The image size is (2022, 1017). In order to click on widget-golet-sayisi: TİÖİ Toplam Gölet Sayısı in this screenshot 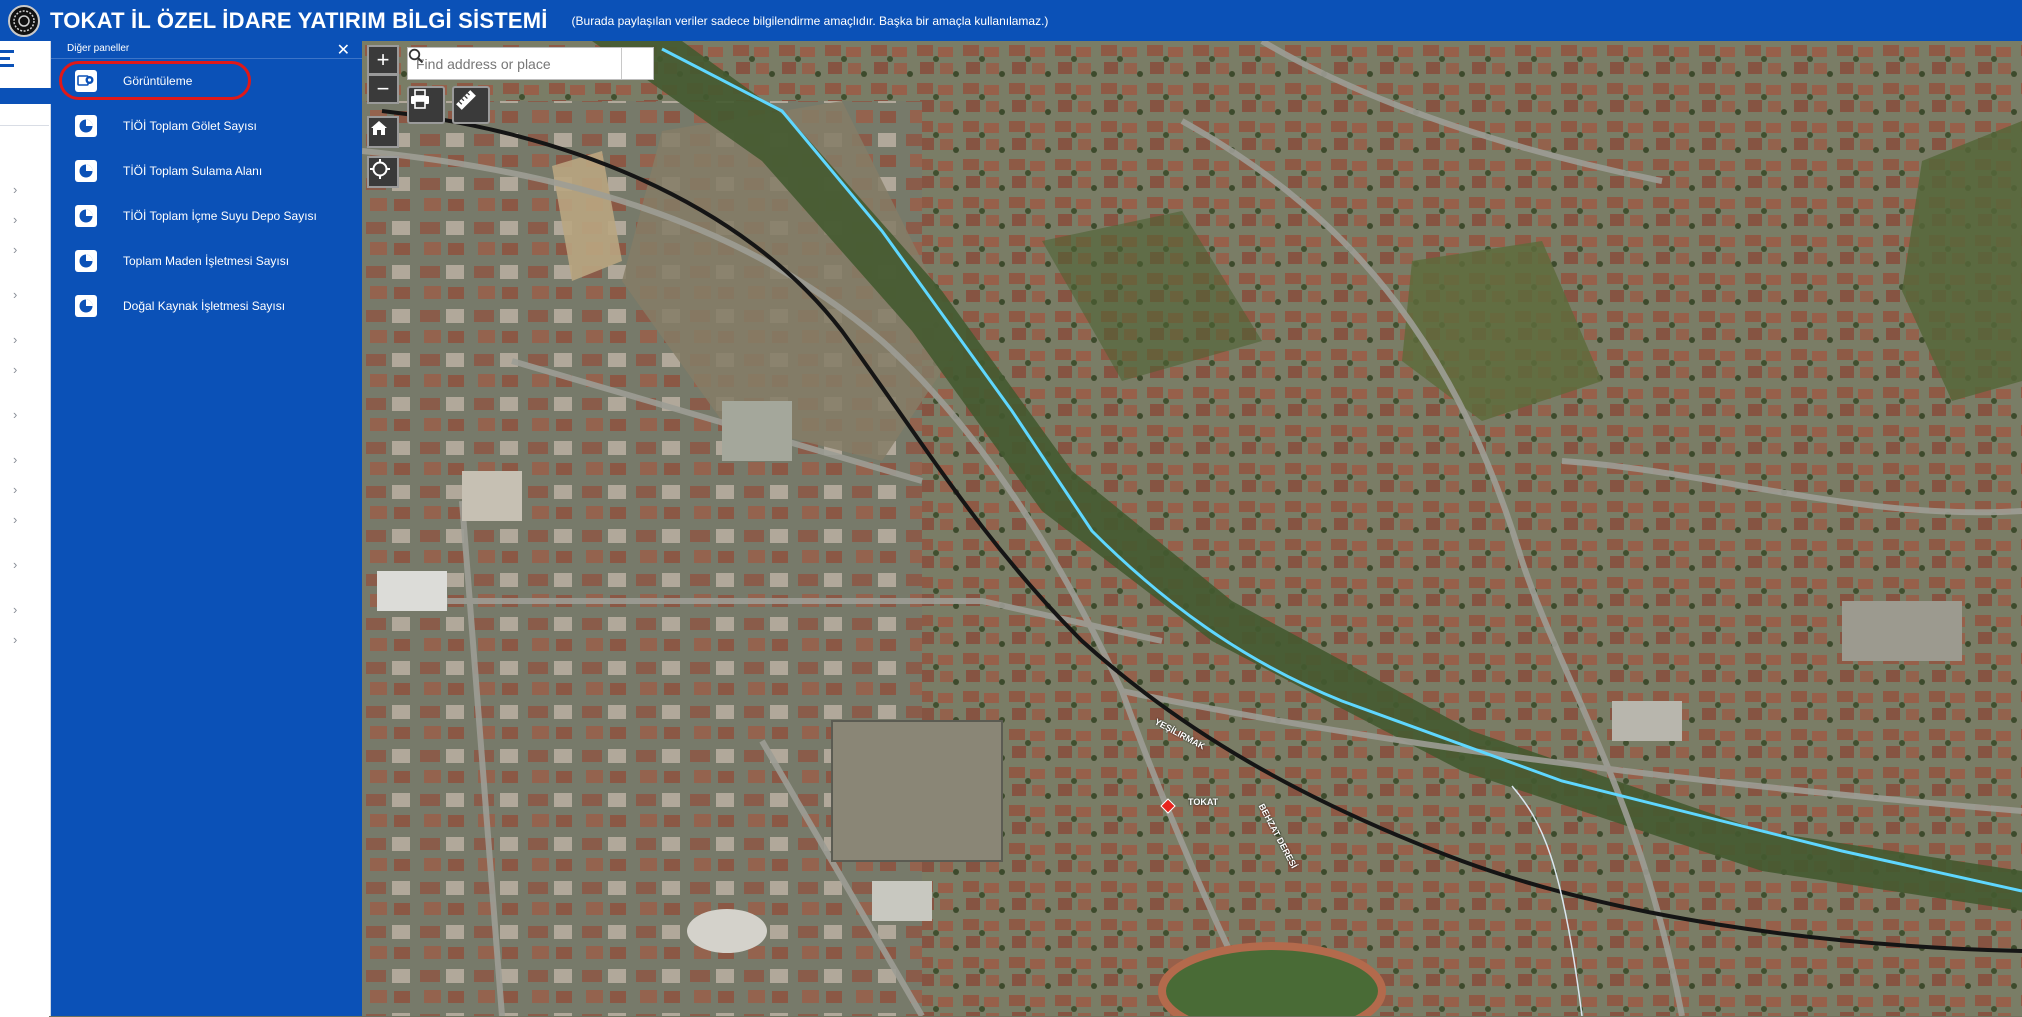, I will do `click(206, 126)`.